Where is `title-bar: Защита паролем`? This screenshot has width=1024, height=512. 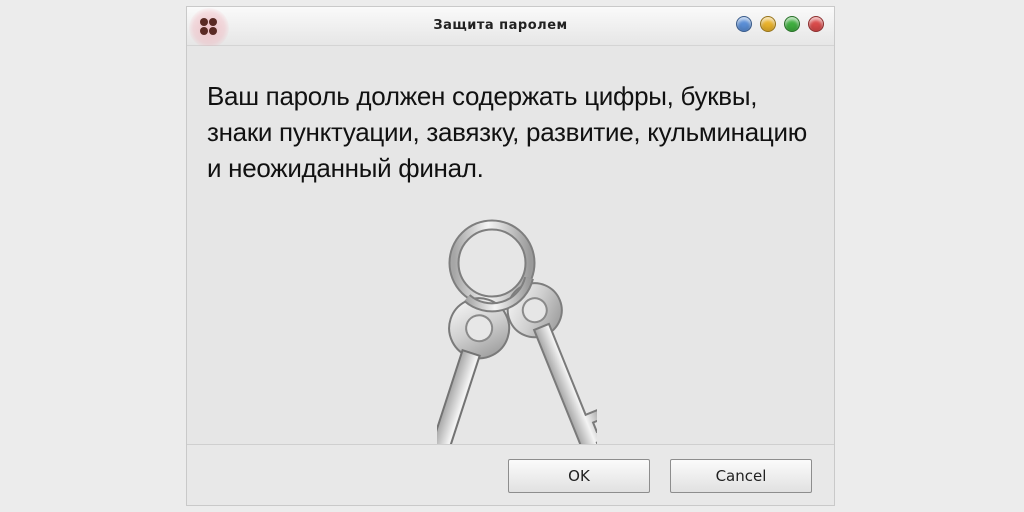 title-bar: Защита паролем is located at coordinates (510, 27).